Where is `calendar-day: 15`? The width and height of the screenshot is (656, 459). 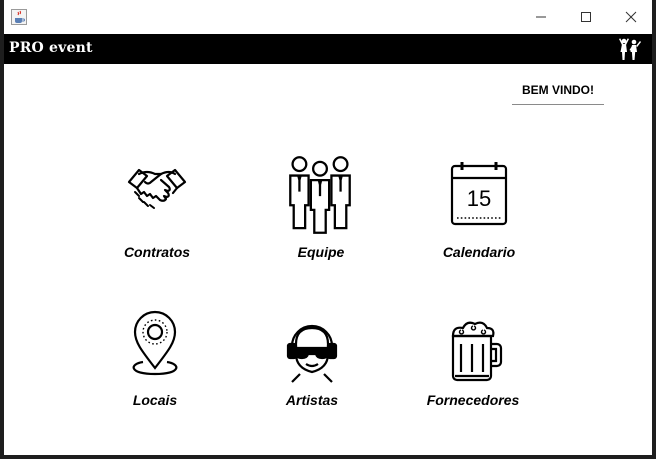
calendar-day: 15 is located at coordinates (479, 198).